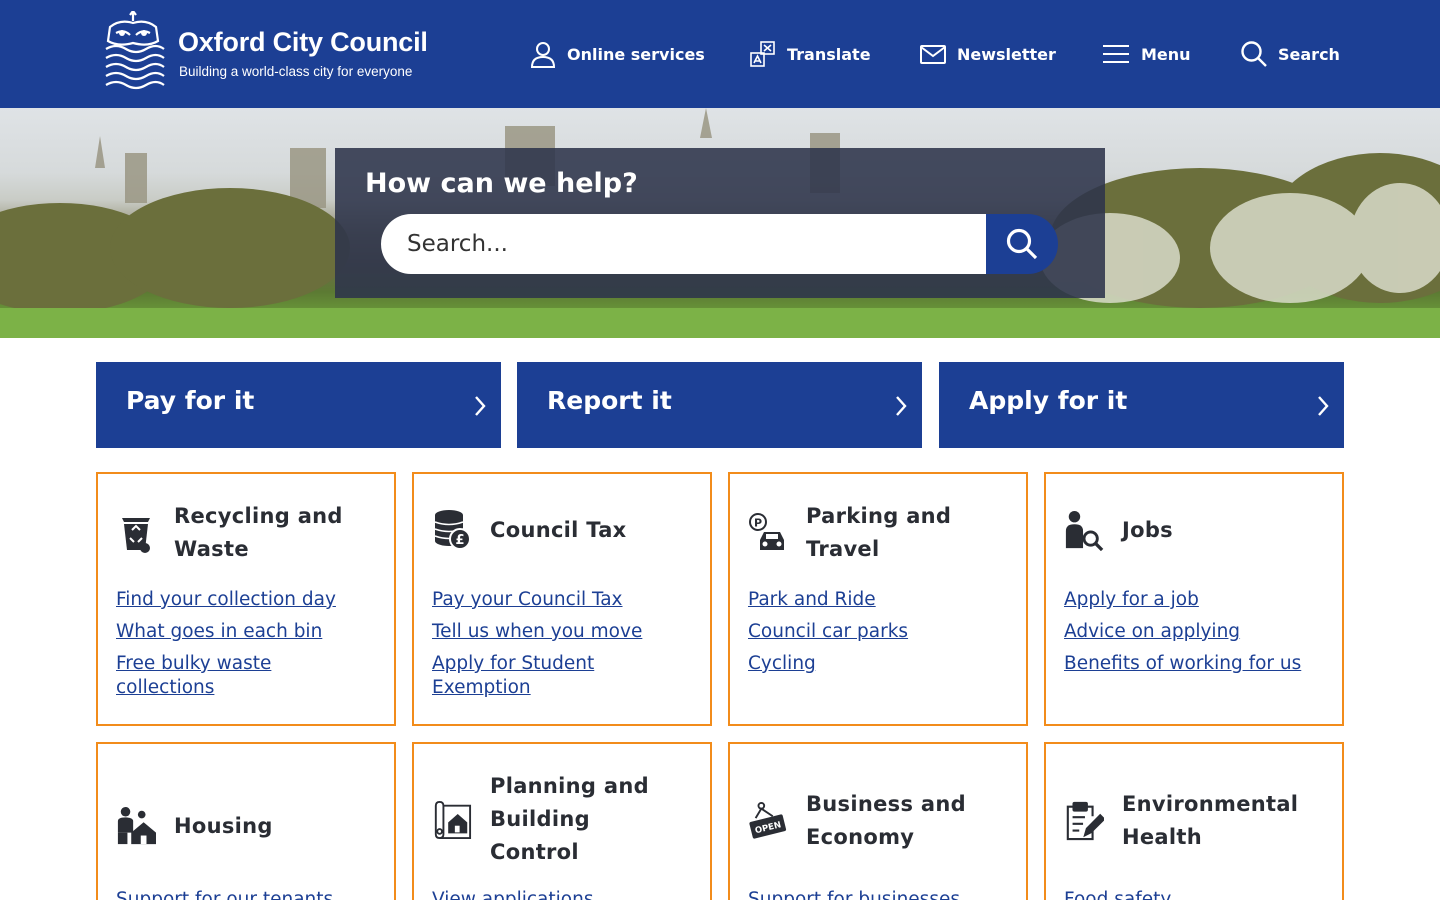 The height and width of the screenshot is (900, 1440). Describe the element at coordinates (135, 50) in the screenshot. I see `council-crest-icon` at that location.